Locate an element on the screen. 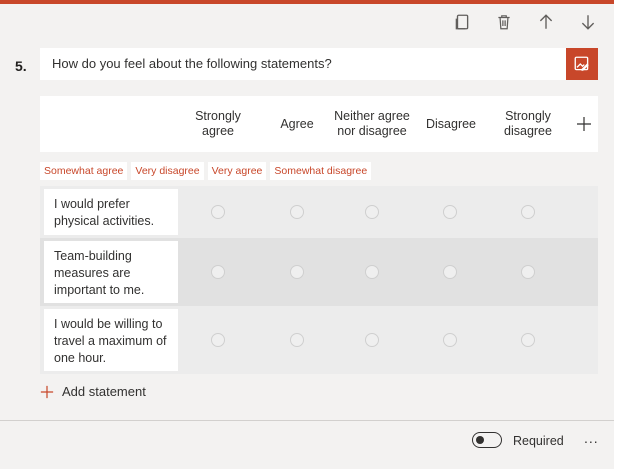 The width and height of the screenshot is (620, 469). top-accent-bar is located at coordinates (307, 2).